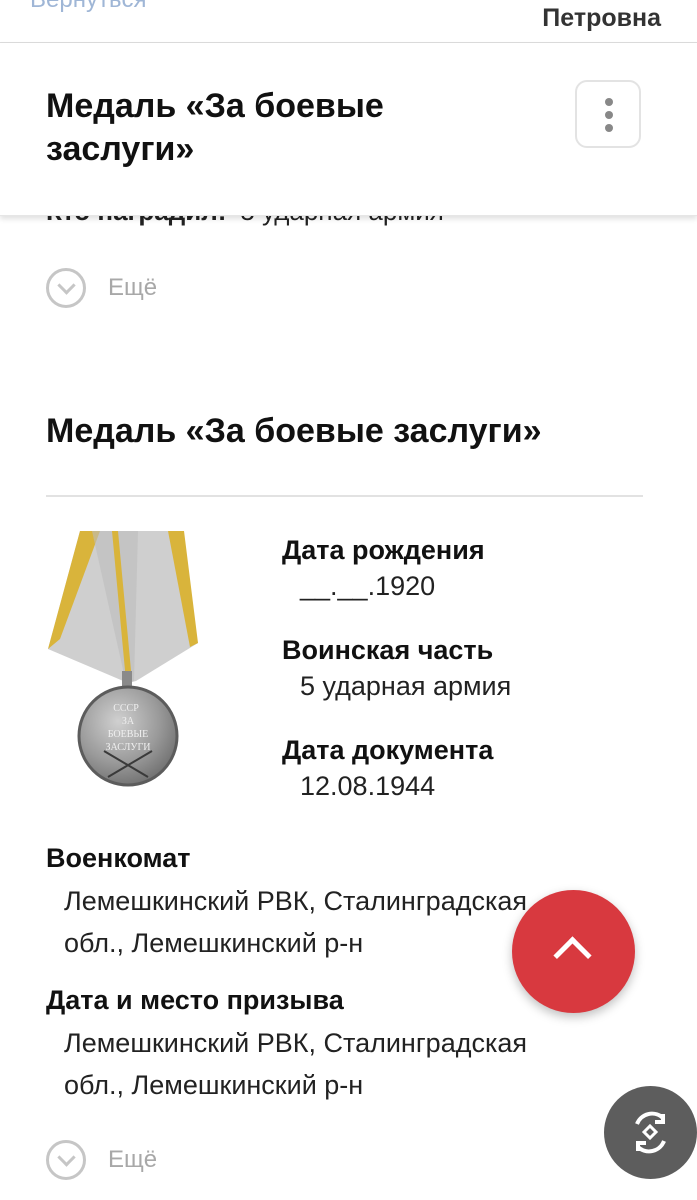 Image resolution: width=697 pixels, height=1200 pixels. What do you see at coordinates (118, 858) in the screenshot?
I see `voenkomat-label: Военкомат` at bounding box center [118, 858].